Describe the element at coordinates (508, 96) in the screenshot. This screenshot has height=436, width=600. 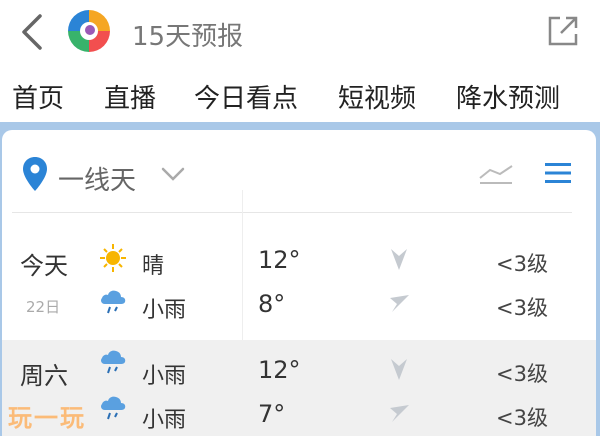
I see `nav-item-precipitation: 降水预测` at that location.